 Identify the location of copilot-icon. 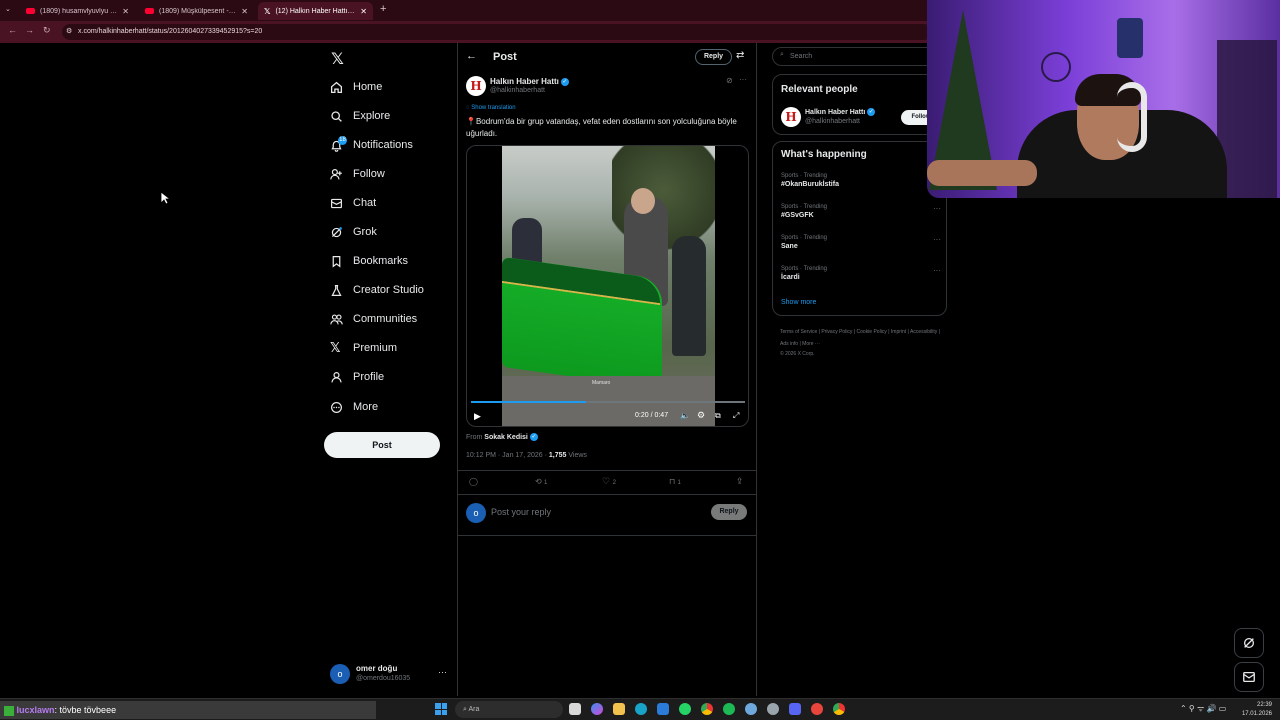
(597, 709).